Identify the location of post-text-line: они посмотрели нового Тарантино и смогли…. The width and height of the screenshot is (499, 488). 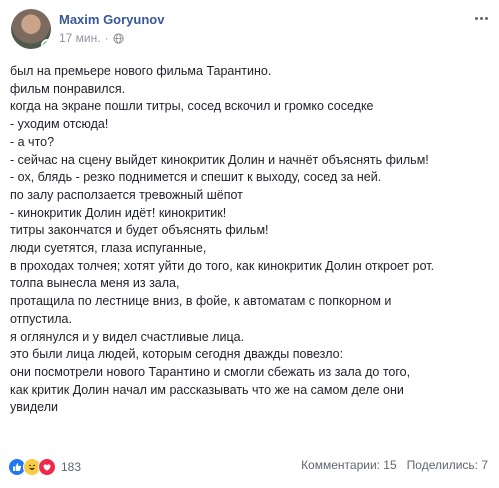
(210, 371).